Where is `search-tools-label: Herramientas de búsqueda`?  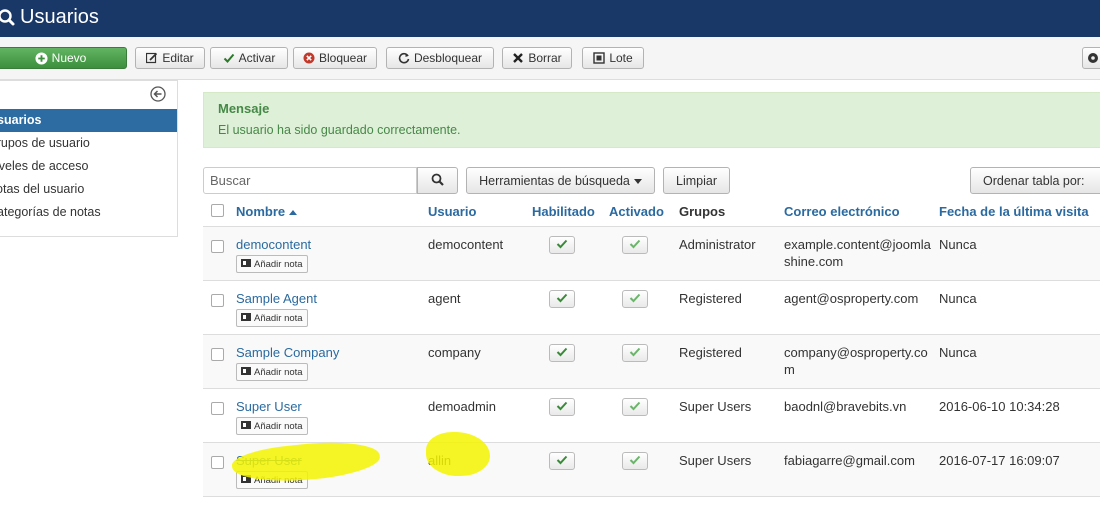 search-tools-label: Herramientas de búsqueda is located at coordinates (554, 180).